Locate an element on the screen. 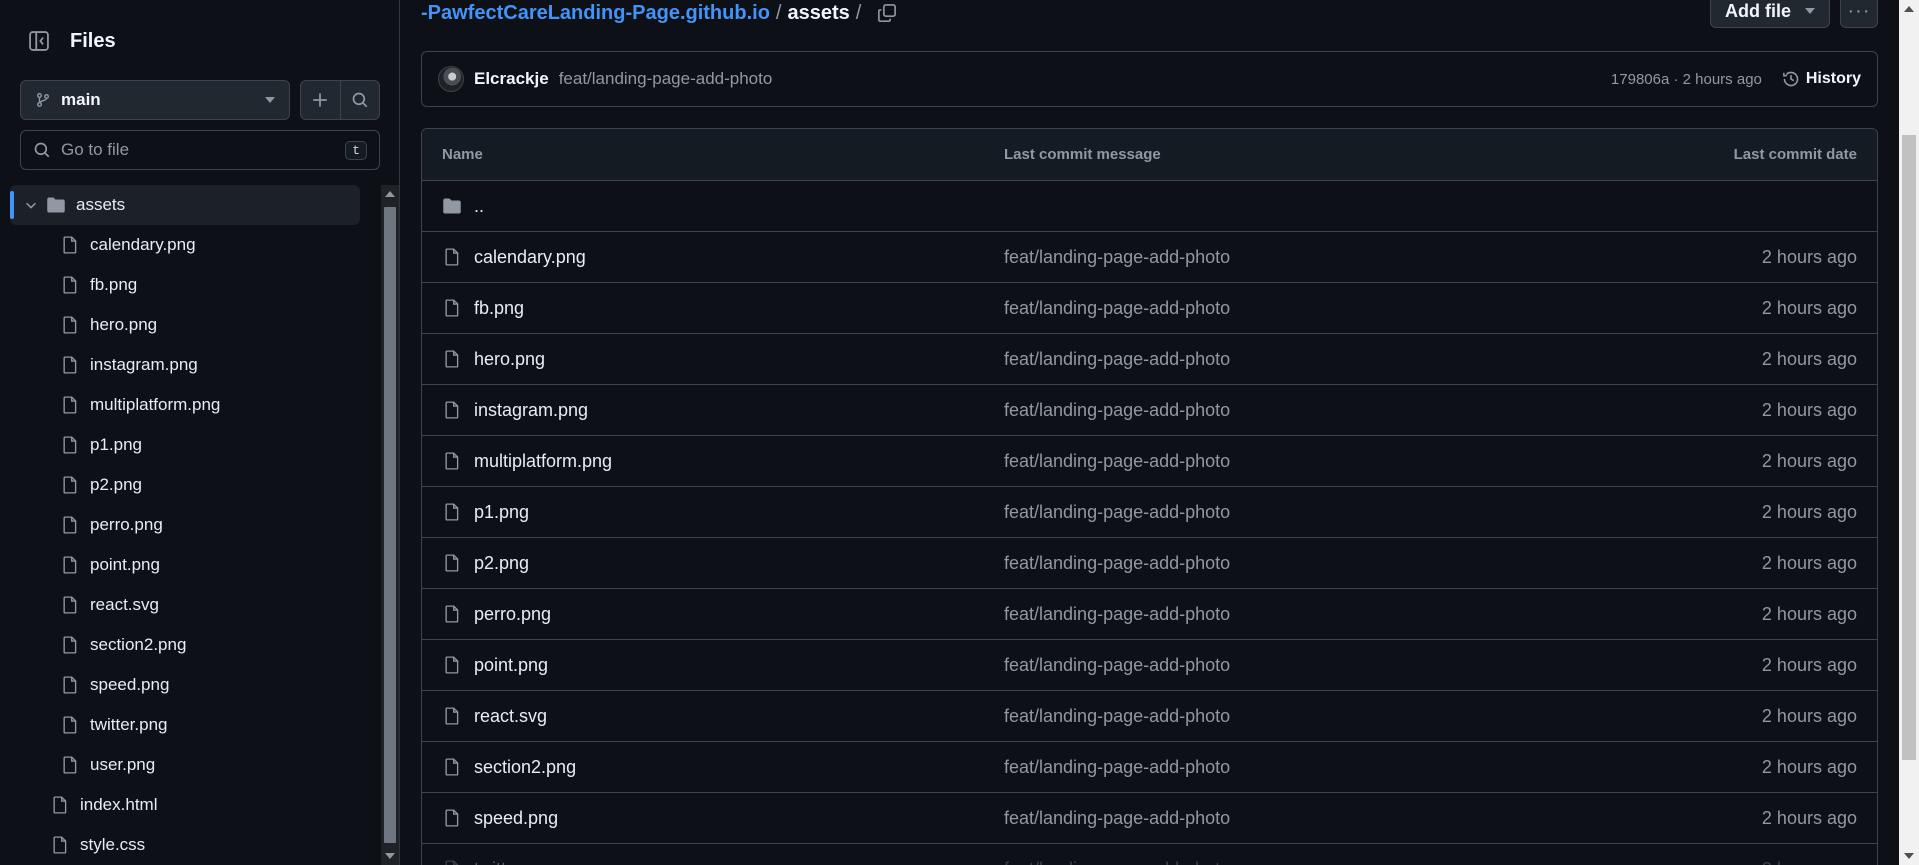 Image resolution: width=1919 pixels, height=865 pixels. file-name-link: hero.png is located at coordinates (509, 359).